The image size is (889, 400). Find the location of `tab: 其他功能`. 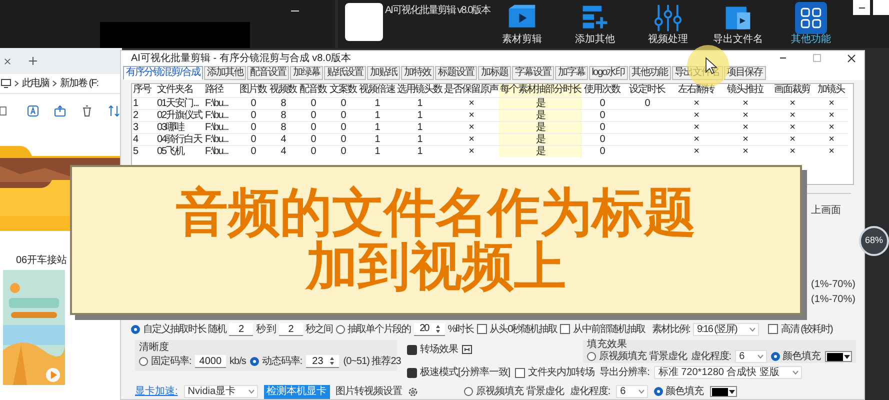

tab: 其他功能 is located at coordinates (649, 73).